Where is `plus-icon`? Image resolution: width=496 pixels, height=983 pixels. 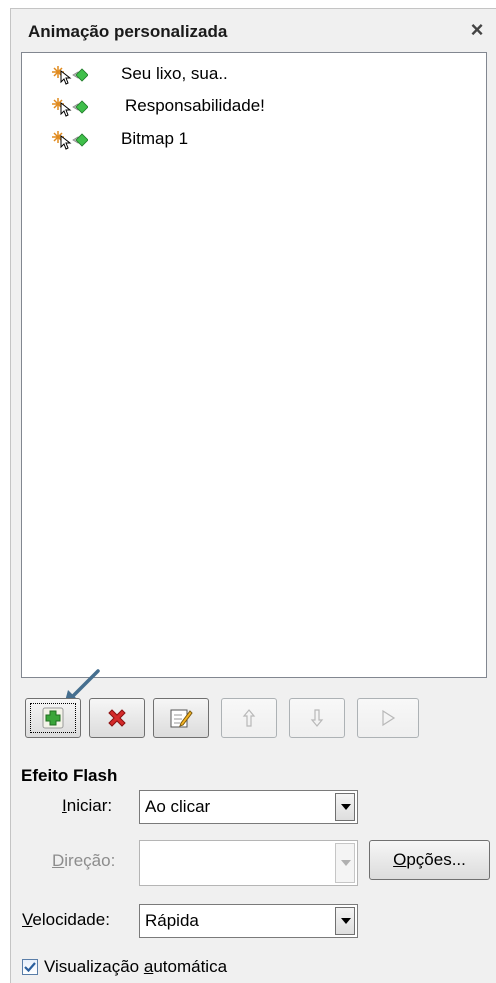 plus-icon is located at coordinates (53, 718).